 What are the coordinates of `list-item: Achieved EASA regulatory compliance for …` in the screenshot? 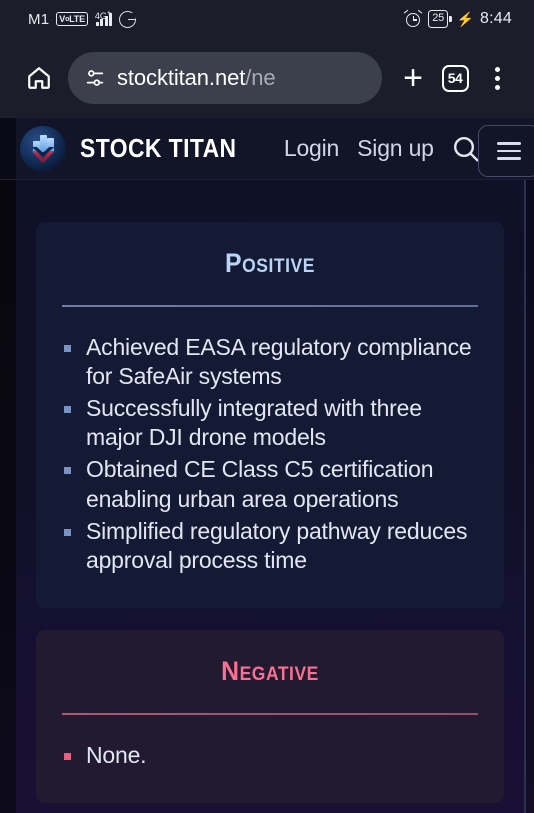 It's located at (270, 362).